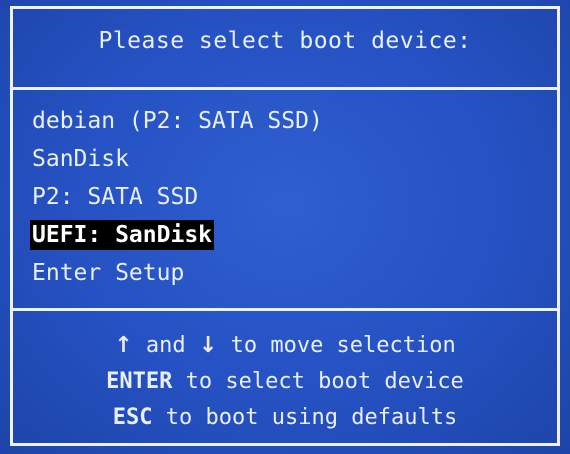 The width and height of the screenshot is (570, 454). I want to click on boot-option-label: Enter Setup, so click(108, 273).